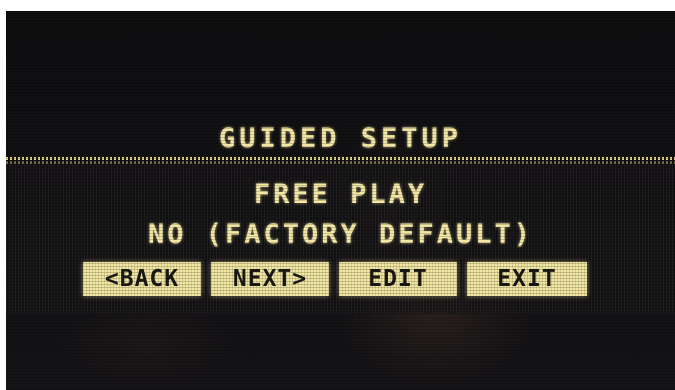  What do you see at coordinates (527, 279) in the screenshot?
I see `exit-button: EXIT` at bounding box center [527, 279].